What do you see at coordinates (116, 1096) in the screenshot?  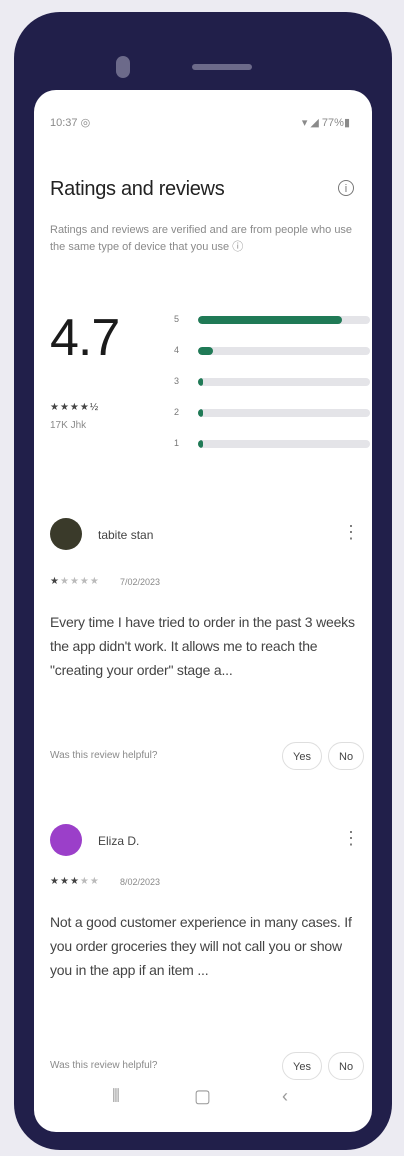 I see `recents-icon: ⦀` at bounding box center [116, 1096].